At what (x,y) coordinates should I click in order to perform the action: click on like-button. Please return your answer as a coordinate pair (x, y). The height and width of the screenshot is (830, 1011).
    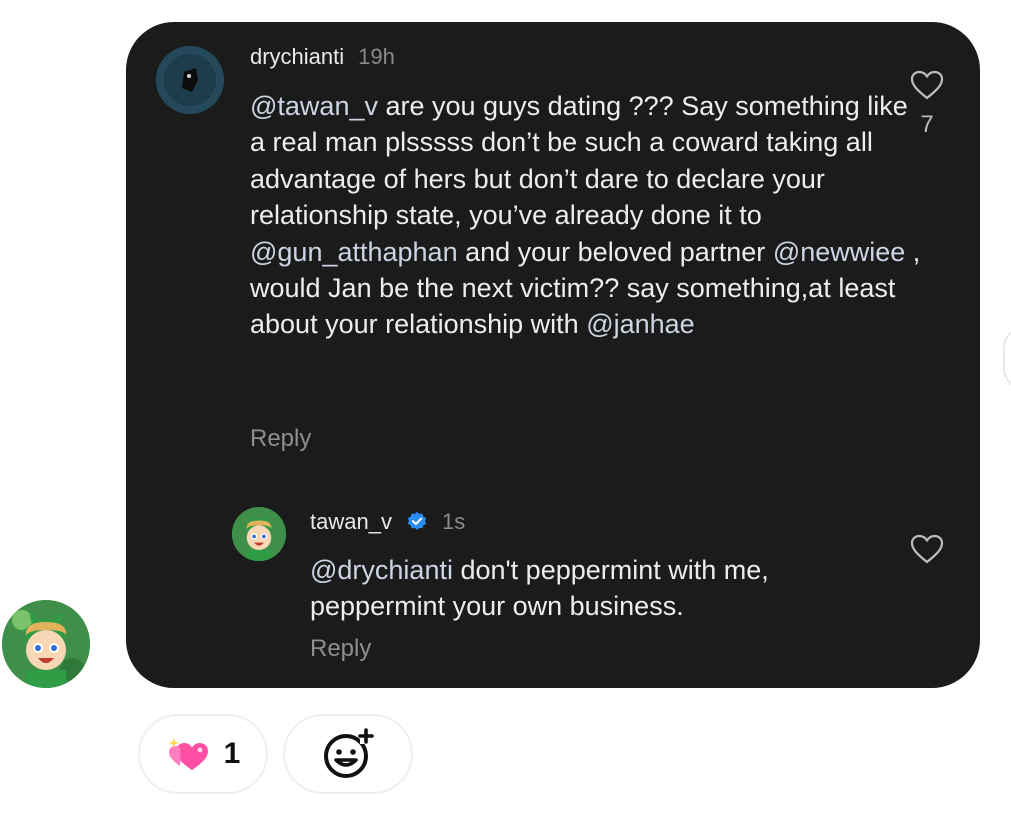
    Looking at the image, I should click on (927, 551).